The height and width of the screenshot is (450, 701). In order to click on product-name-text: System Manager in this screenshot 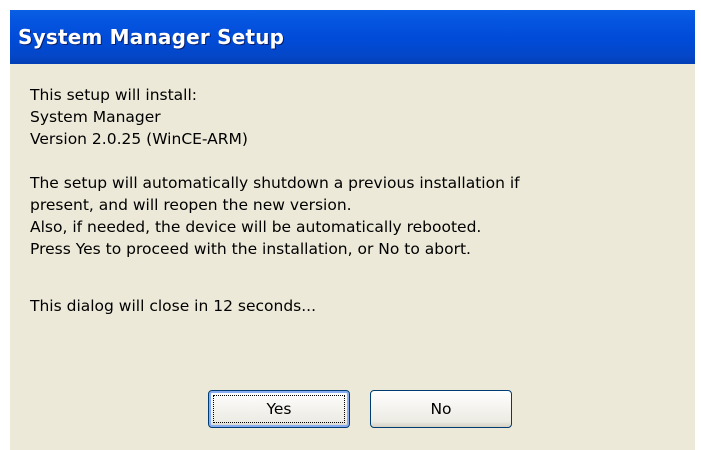, I will do `click(95, 117)`.